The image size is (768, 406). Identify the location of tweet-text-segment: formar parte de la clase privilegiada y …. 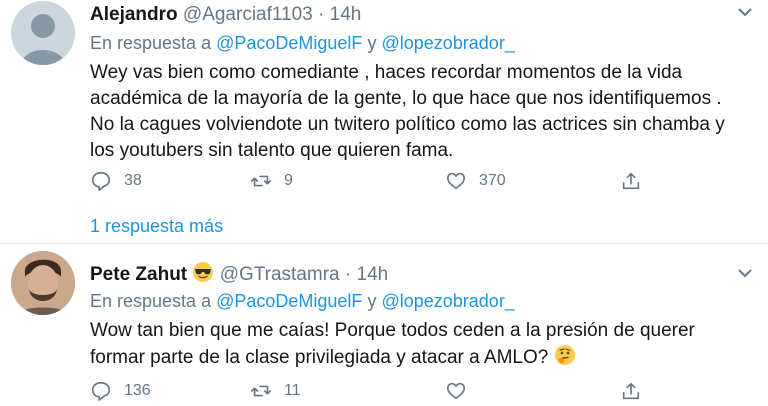
(319, 357).